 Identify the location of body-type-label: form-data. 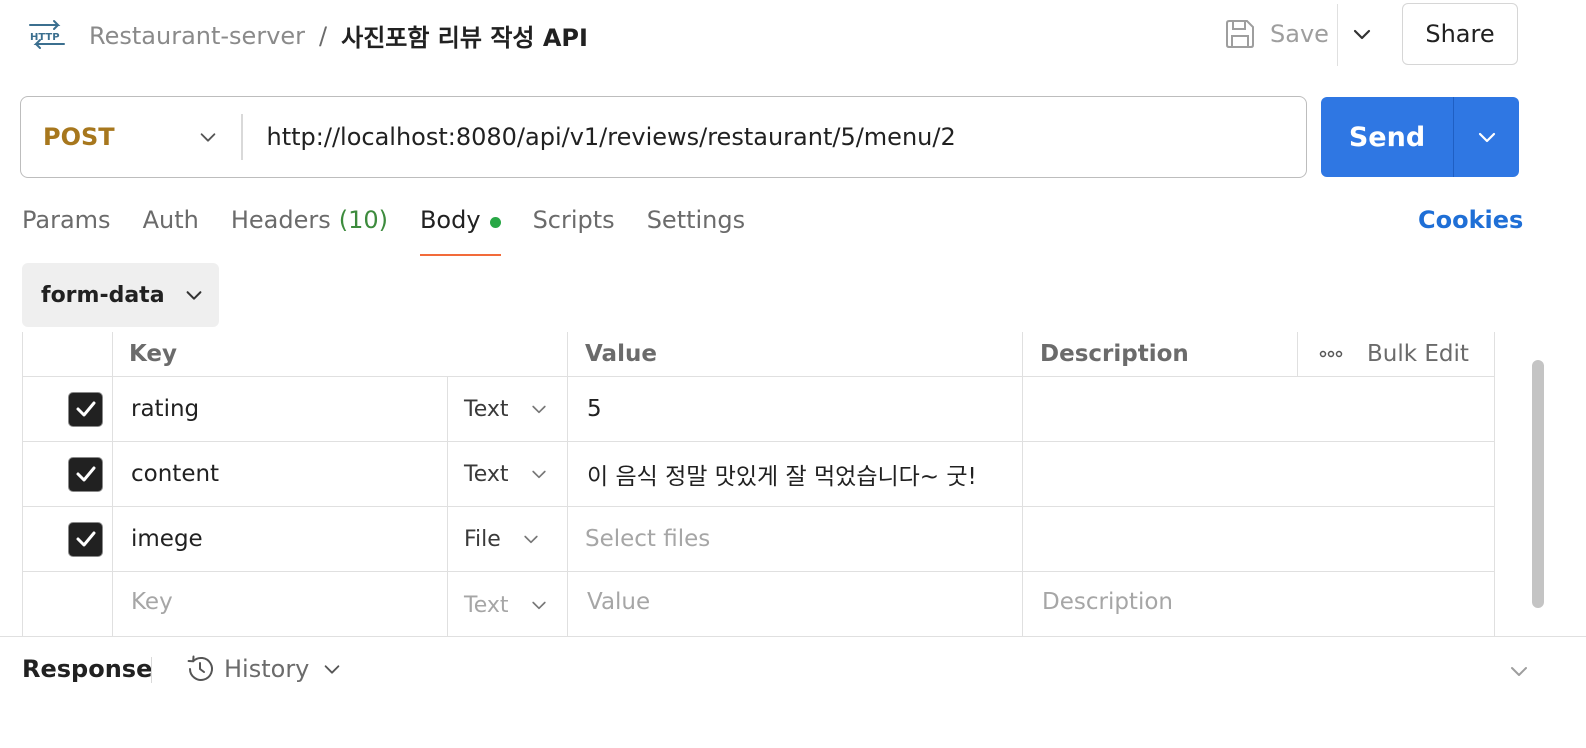
(103, 295).